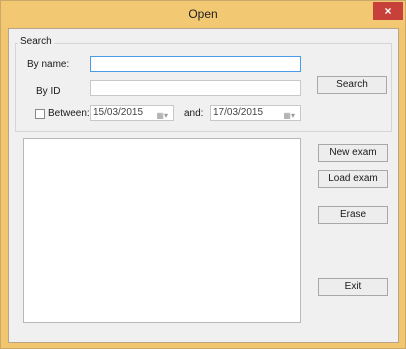 Image resolution: width=406 pixels, height=349 pixels. I want to click on date-from-value: 15/03/2015, so click(118, 112).